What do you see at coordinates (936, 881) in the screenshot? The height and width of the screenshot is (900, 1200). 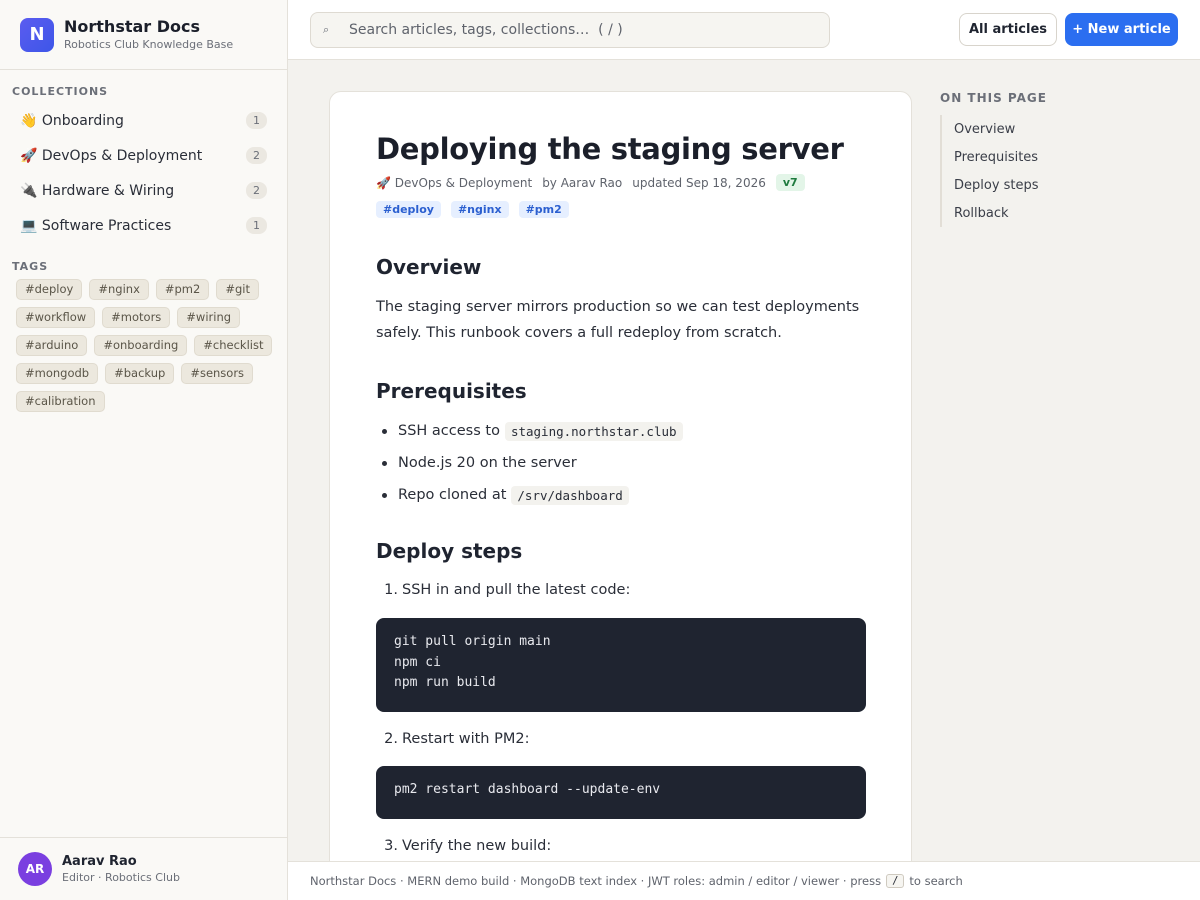 I see `footer-suffix: to search` at bounding box center [936, 881].